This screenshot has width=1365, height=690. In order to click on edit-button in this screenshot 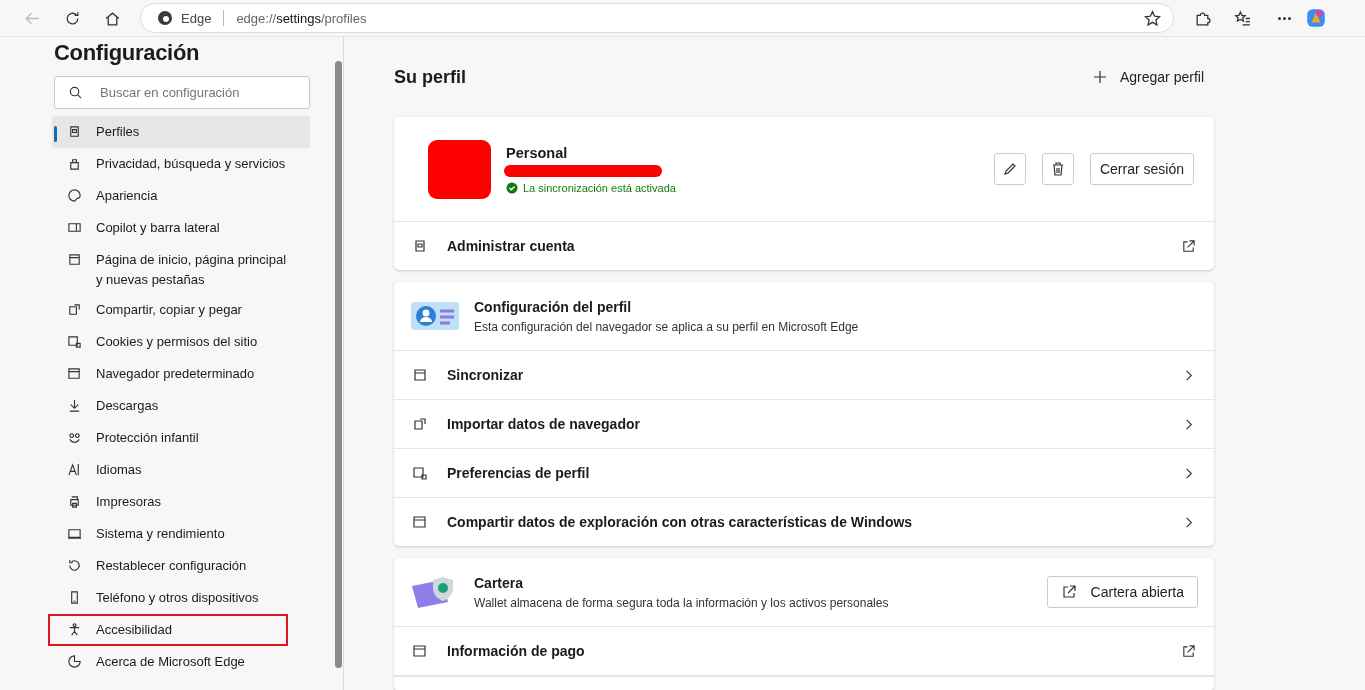, I will do `click(1009, 169)`.